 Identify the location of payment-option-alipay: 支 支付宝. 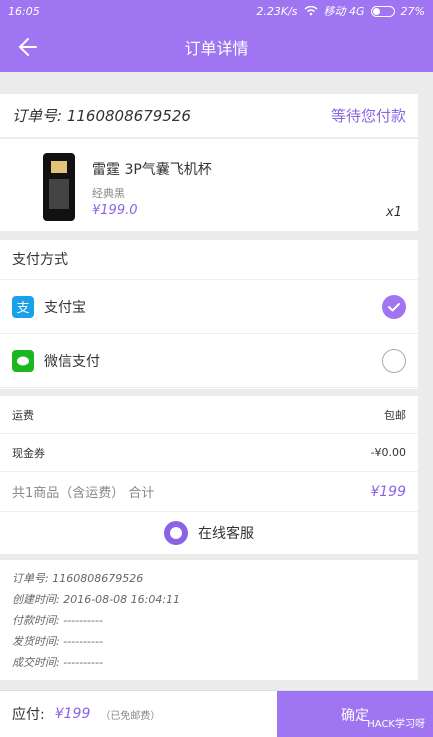
(209, 307).